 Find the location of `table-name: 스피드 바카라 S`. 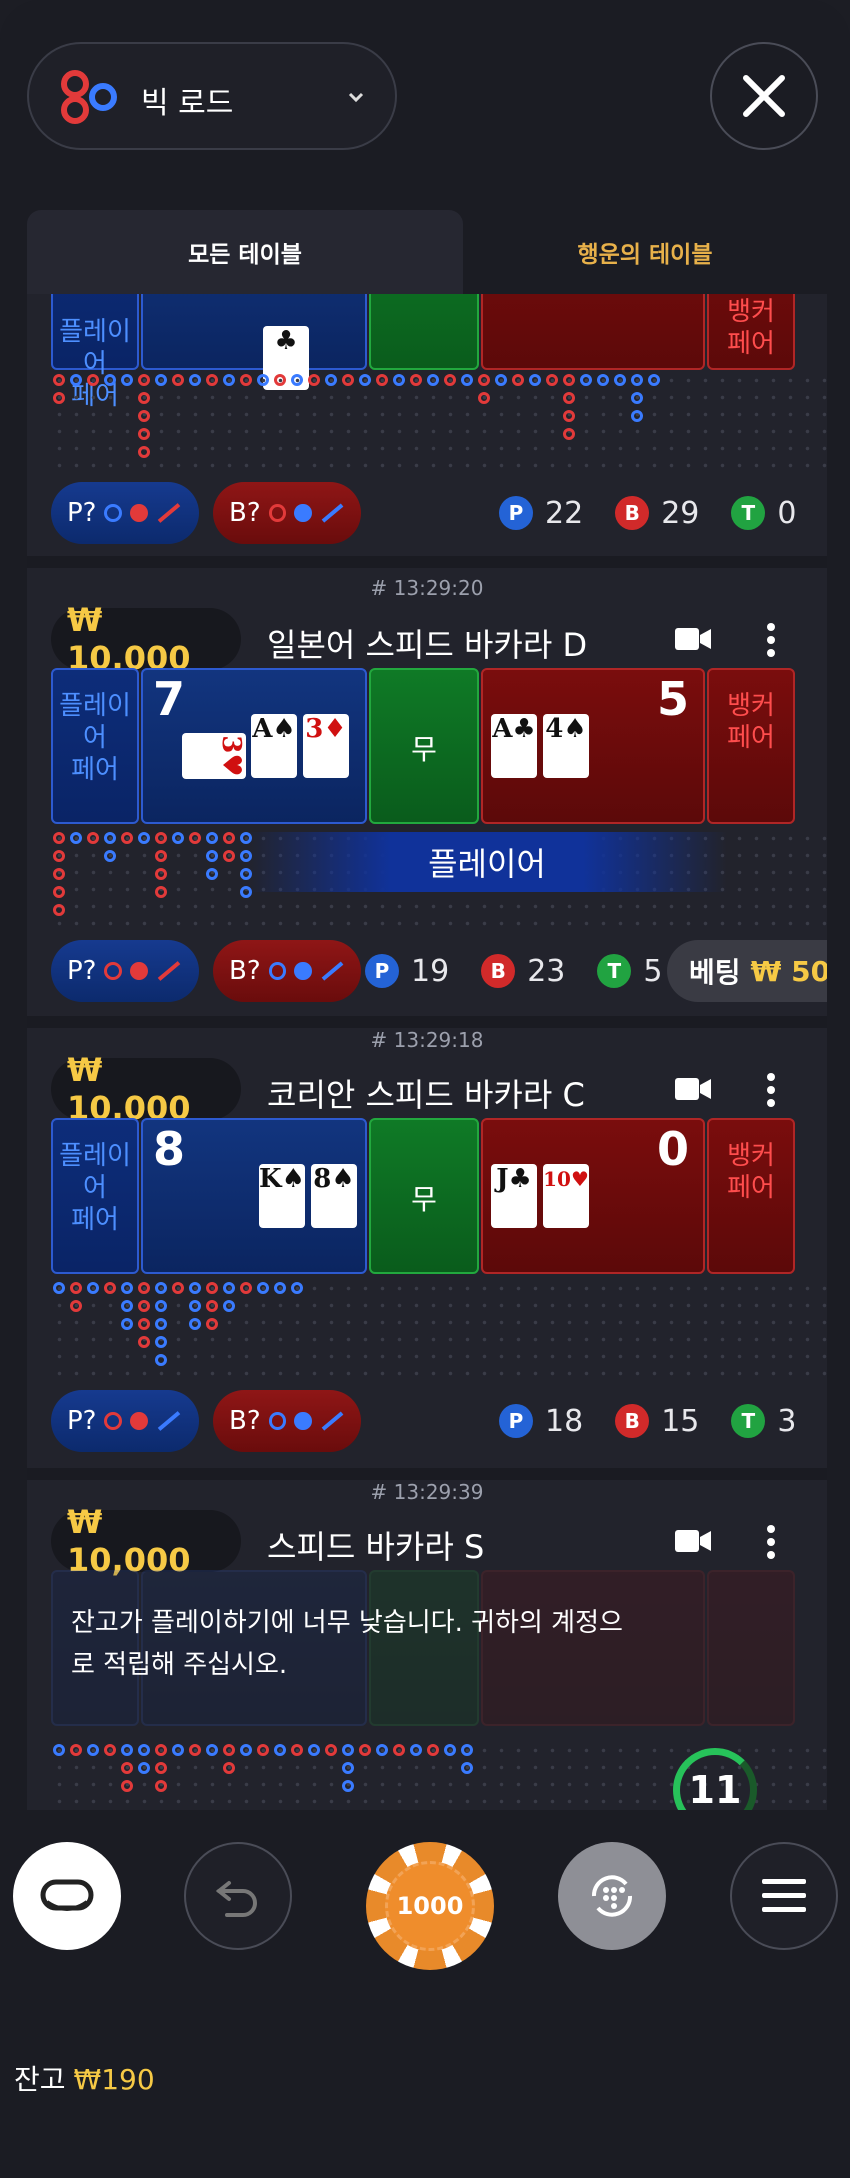

table-name: 스피드 바카라 S is located at coordinates (375, 1545).